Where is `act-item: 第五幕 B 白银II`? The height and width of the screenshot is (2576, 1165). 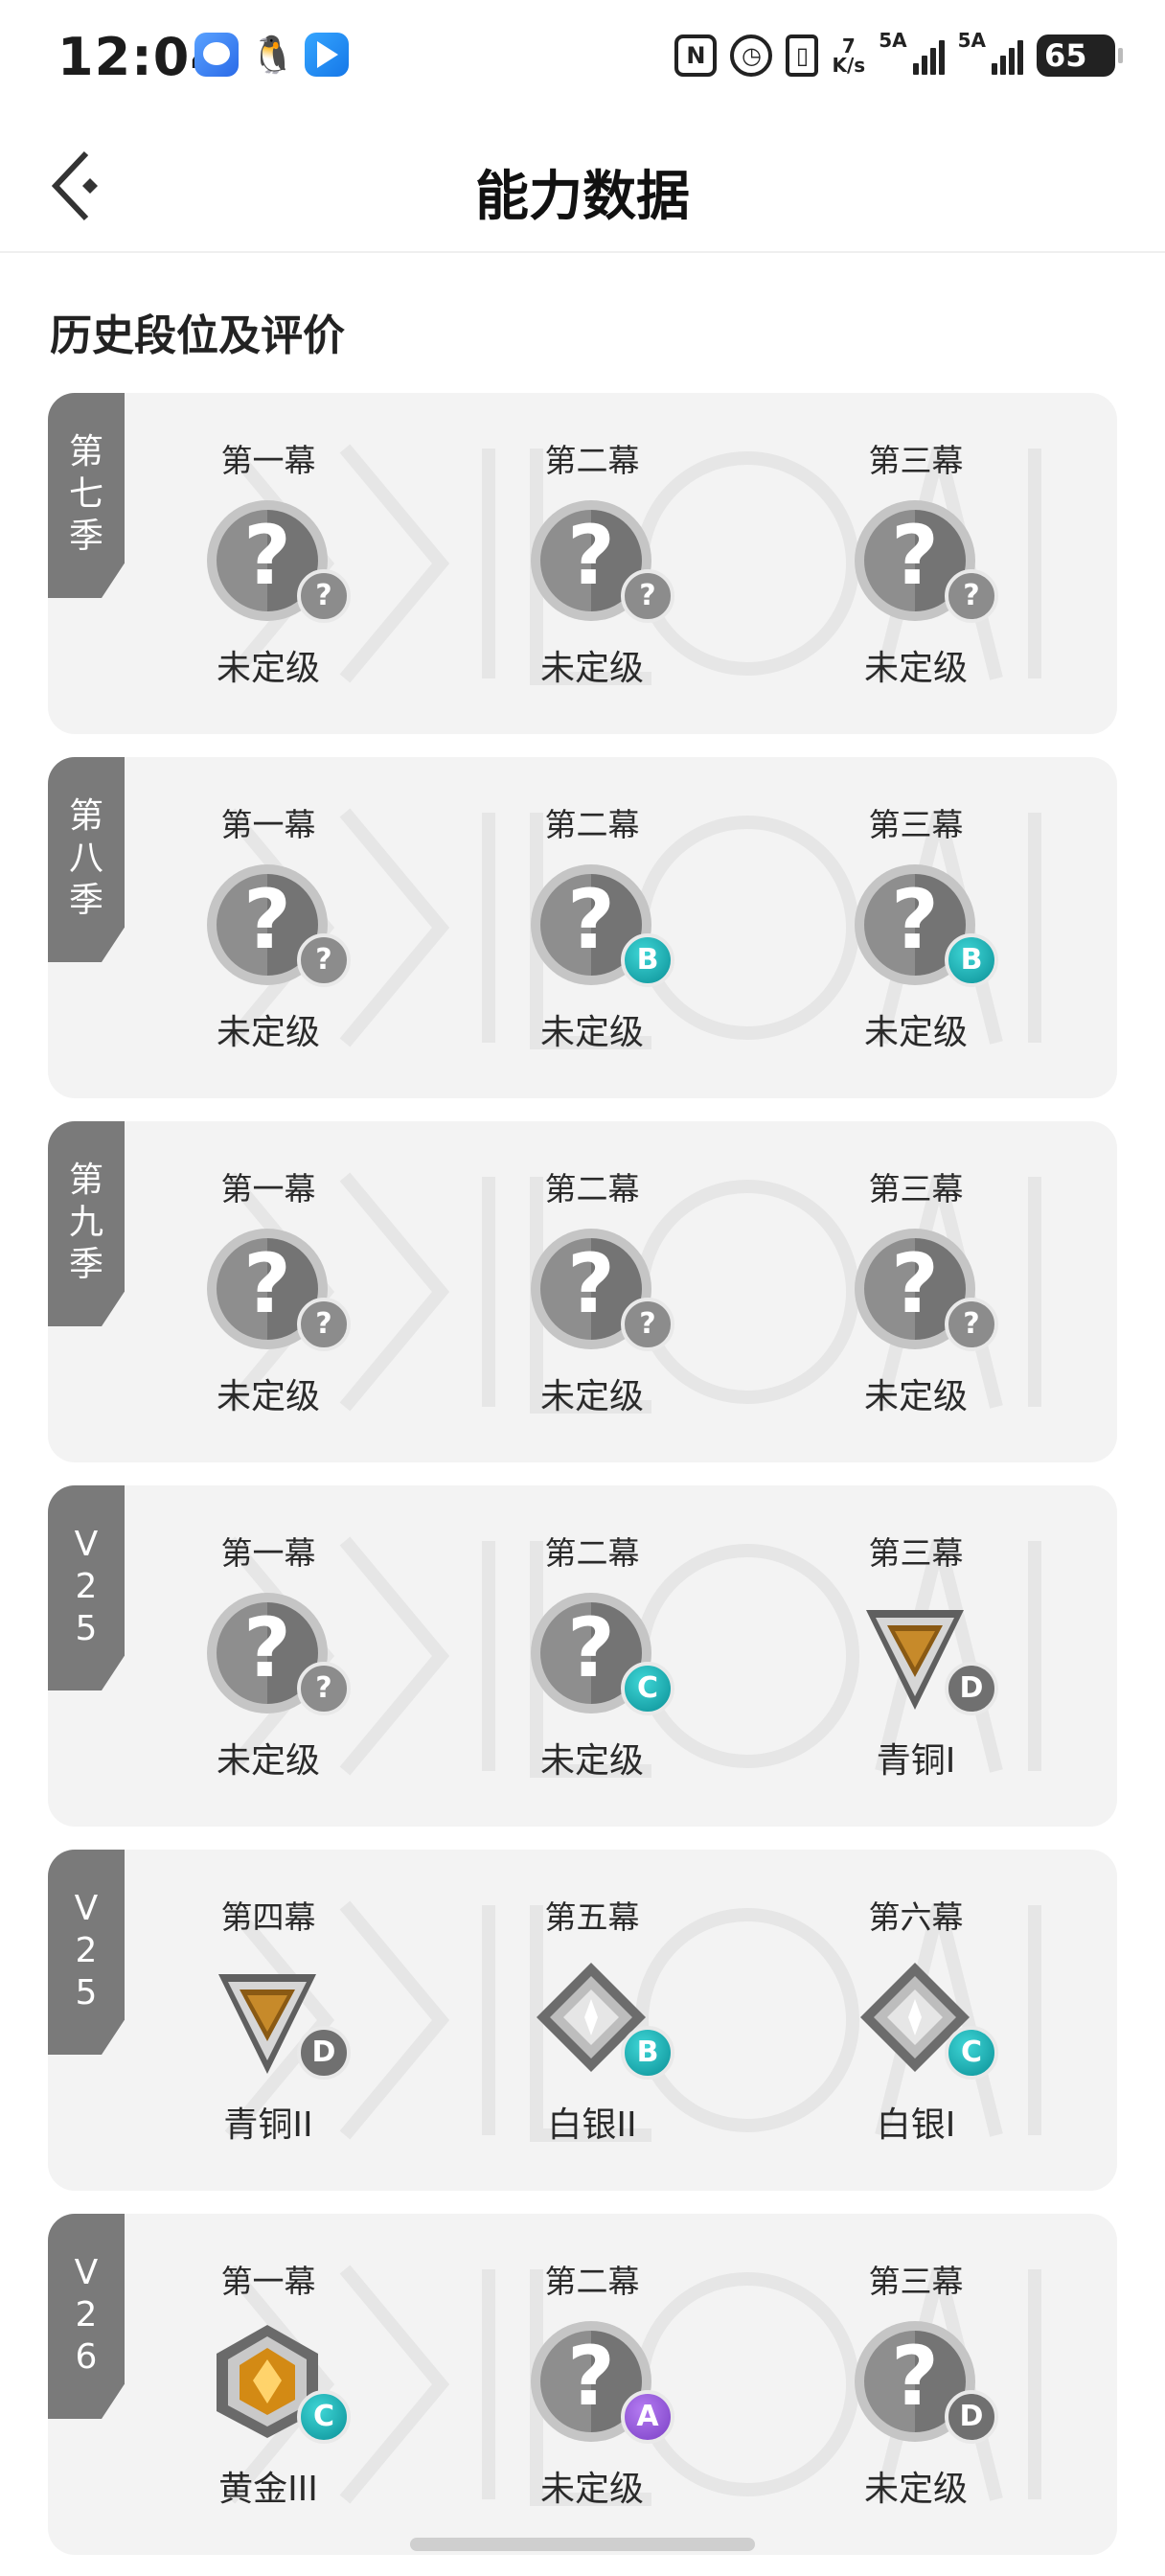
act-item: 第五幕 B 白银II is located at coordinates (631, 2020).